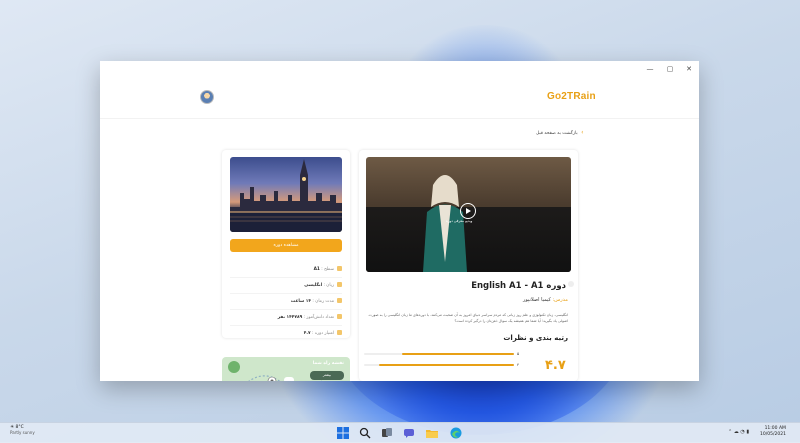  I want to click on system-tray: ⌃ ☁ ◔ ▮, so click(738, 432).